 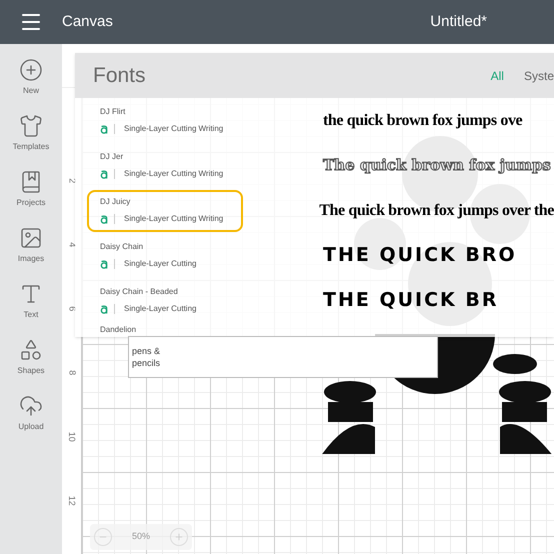 What do you see at coordinates (147, 363) in the screenshot?
I see `text-box-line: pencils` at bounding box center [147, 363].